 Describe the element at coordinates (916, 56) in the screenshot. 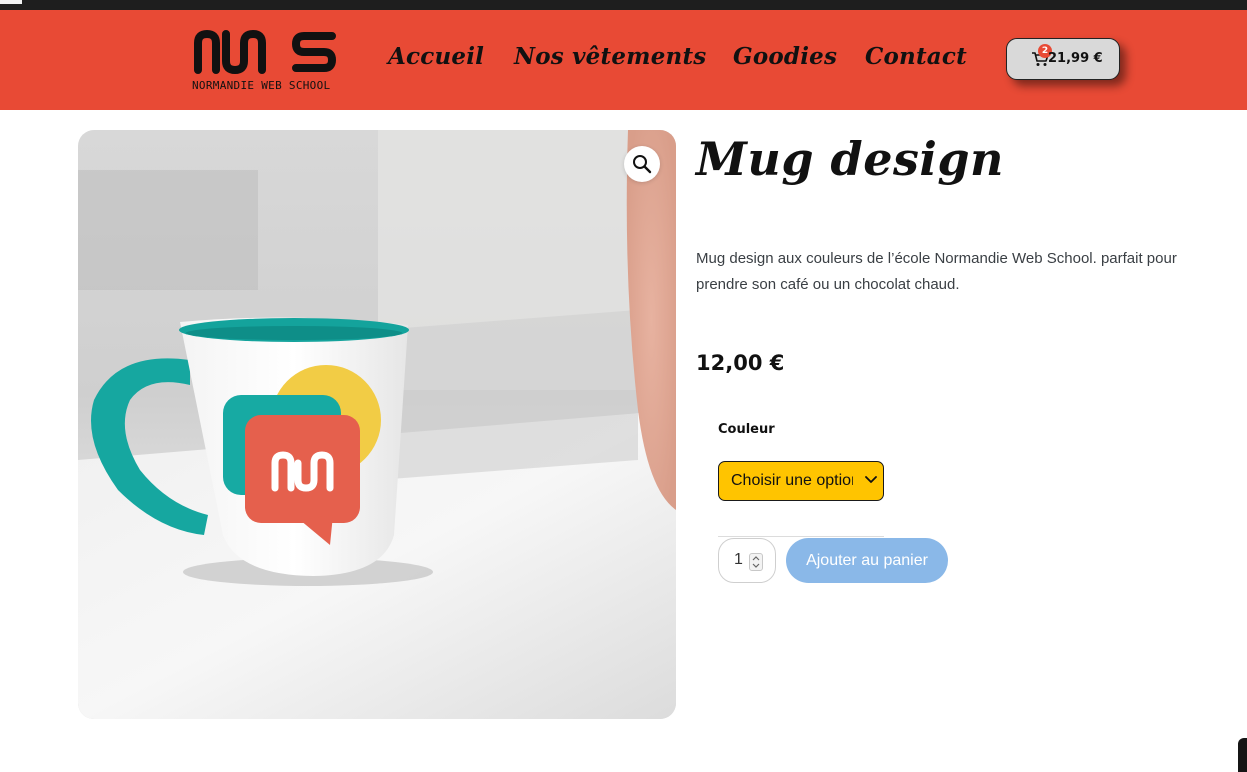

I see `nav-item-contact: Contact` at that location.